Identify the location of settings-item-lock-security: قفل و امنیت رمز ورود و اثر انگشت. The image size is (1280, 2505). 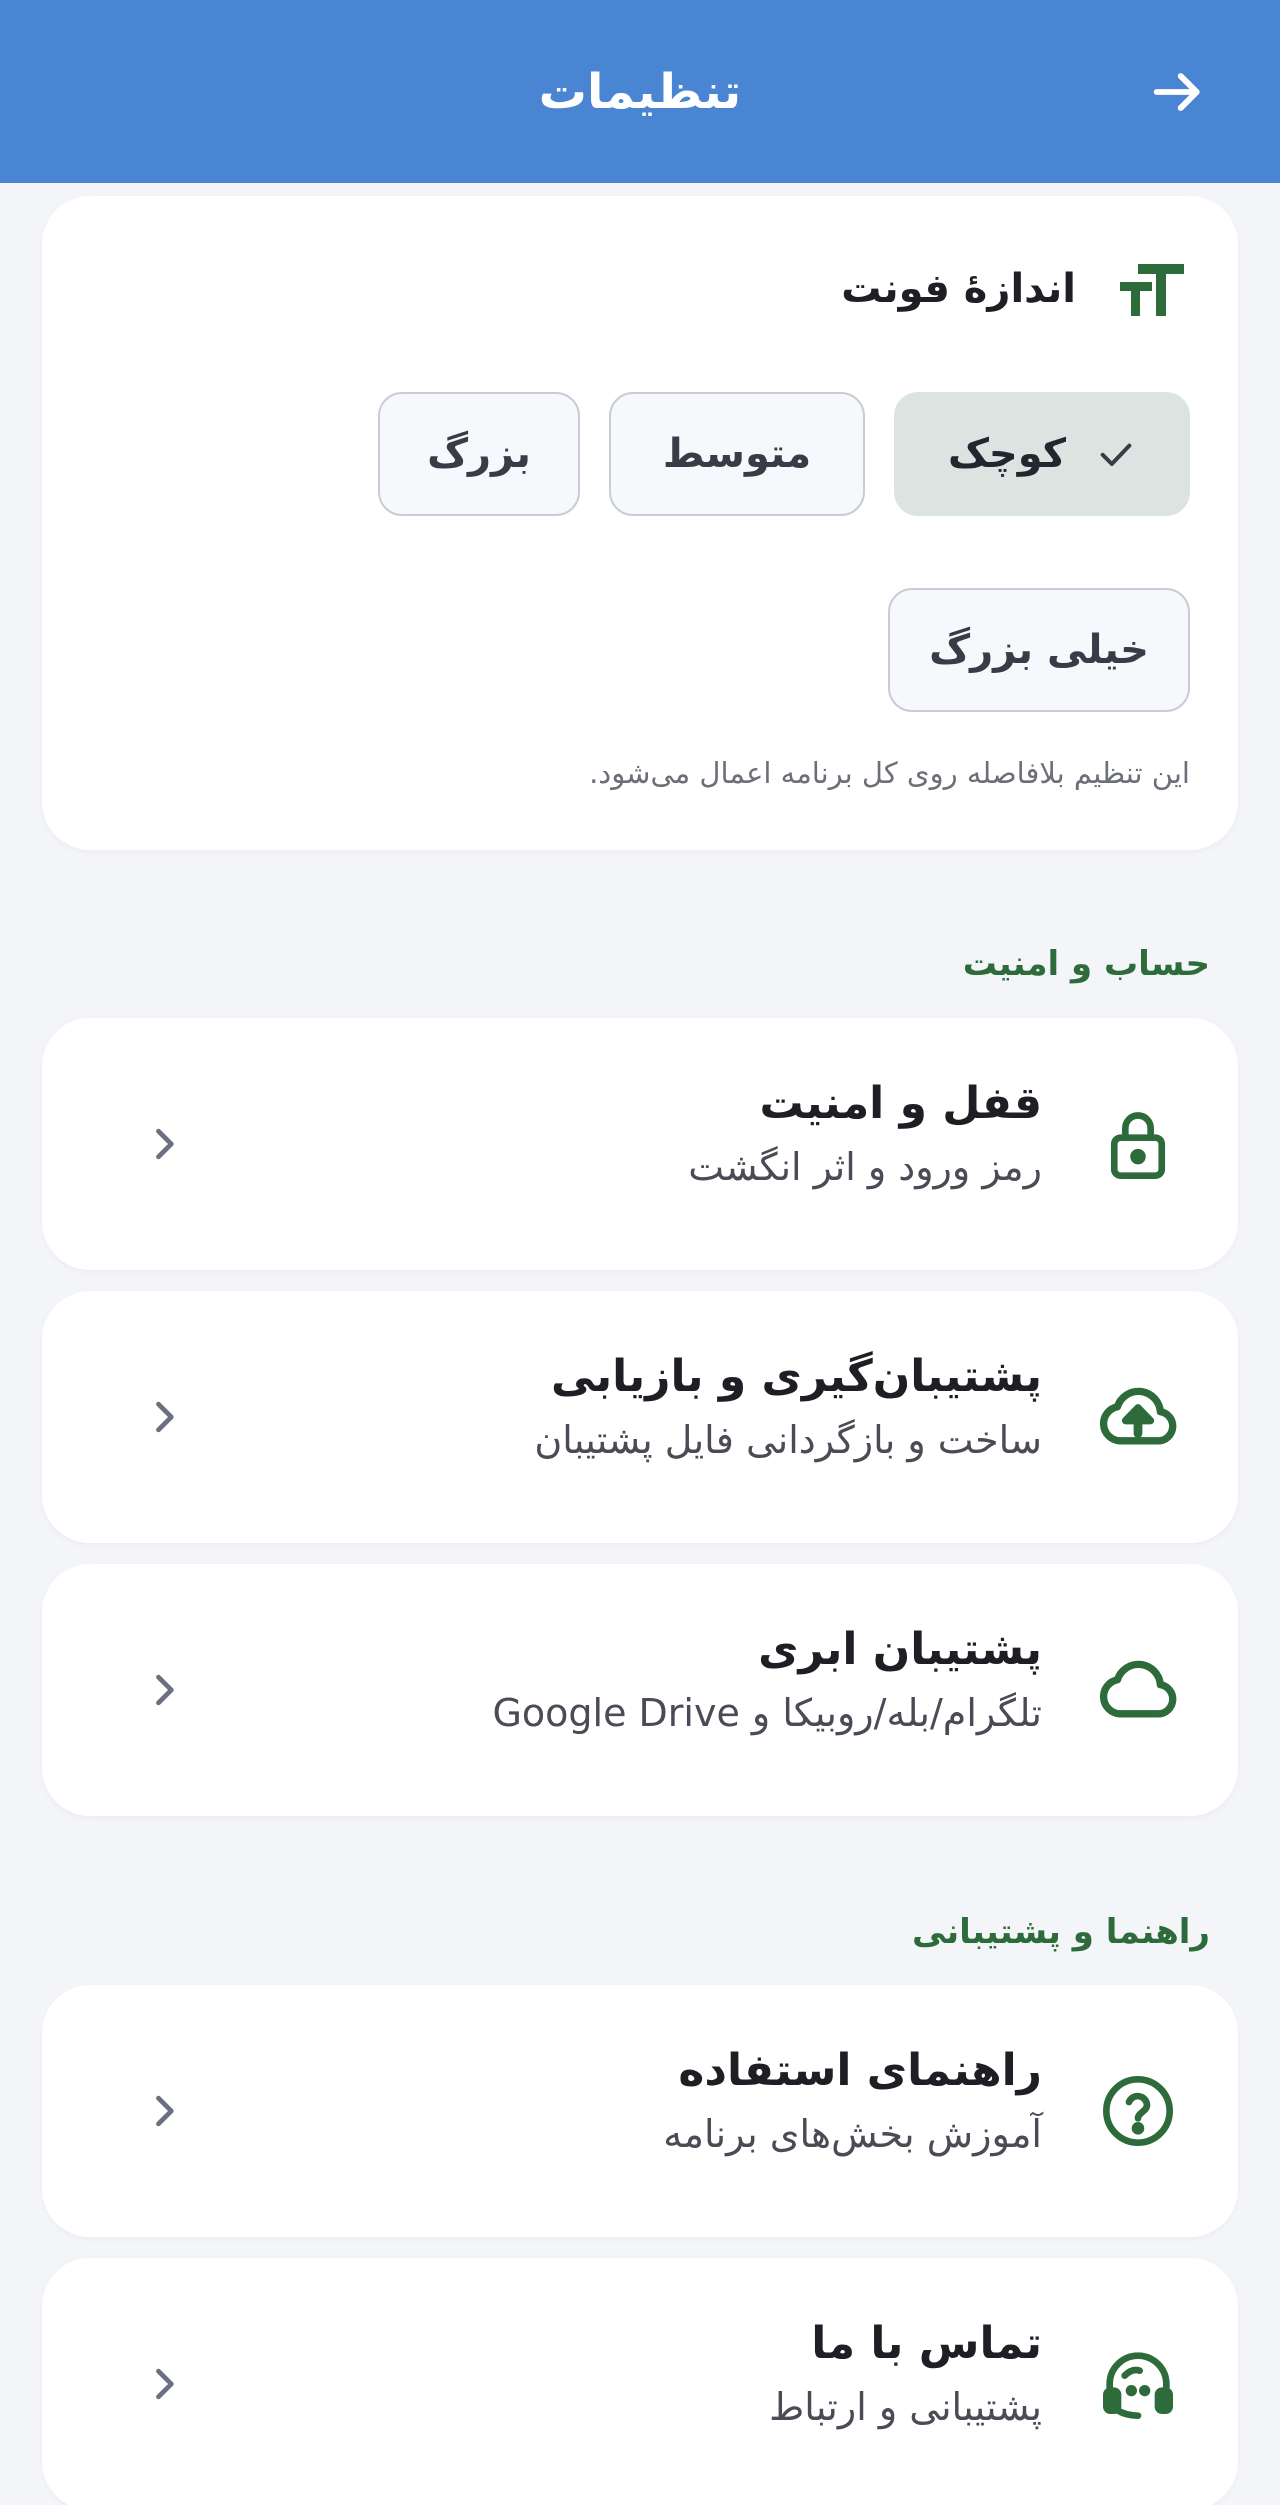
(640, 1144).